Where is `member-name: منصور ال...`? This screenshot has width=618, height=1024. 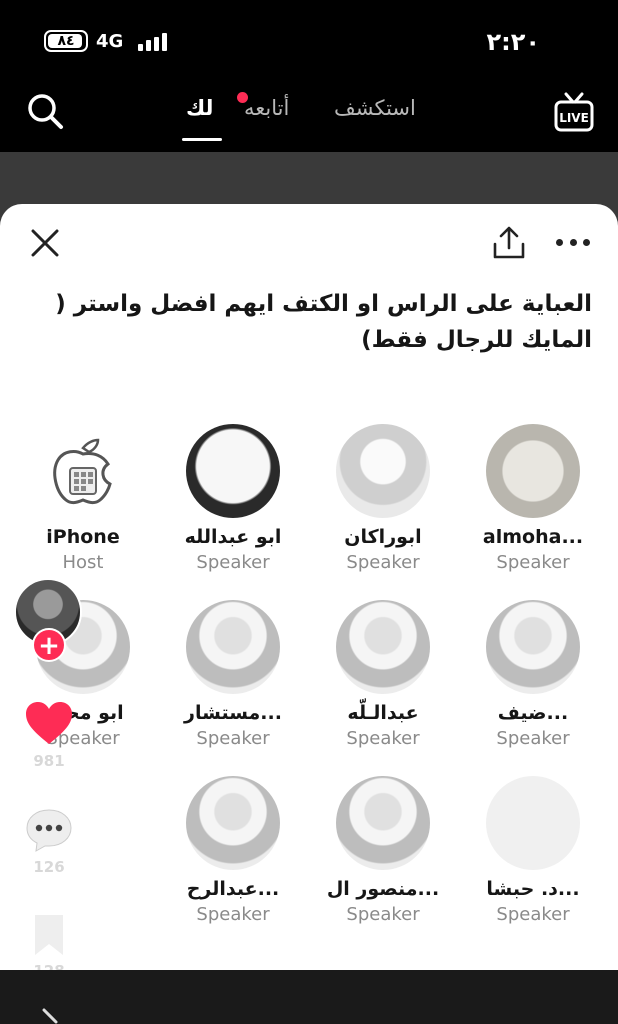
member-name: منصور ال... is located at coordinates (383, 889).